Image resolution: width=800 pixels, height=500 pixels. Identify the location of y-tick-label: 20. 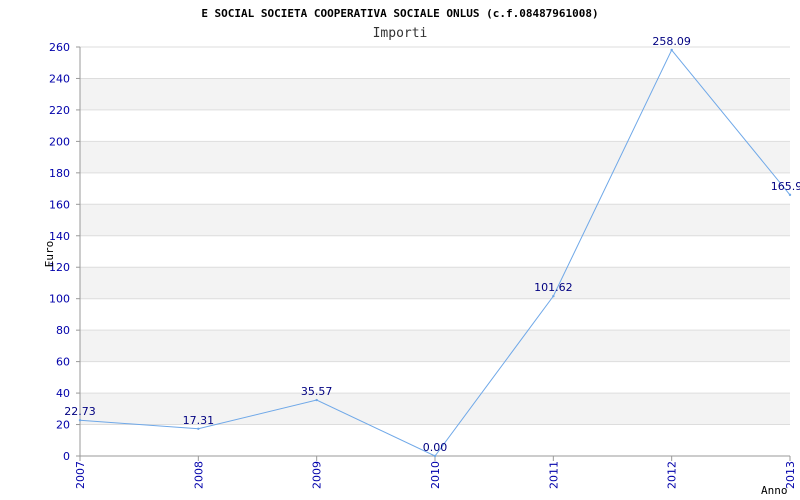
(63, 425).